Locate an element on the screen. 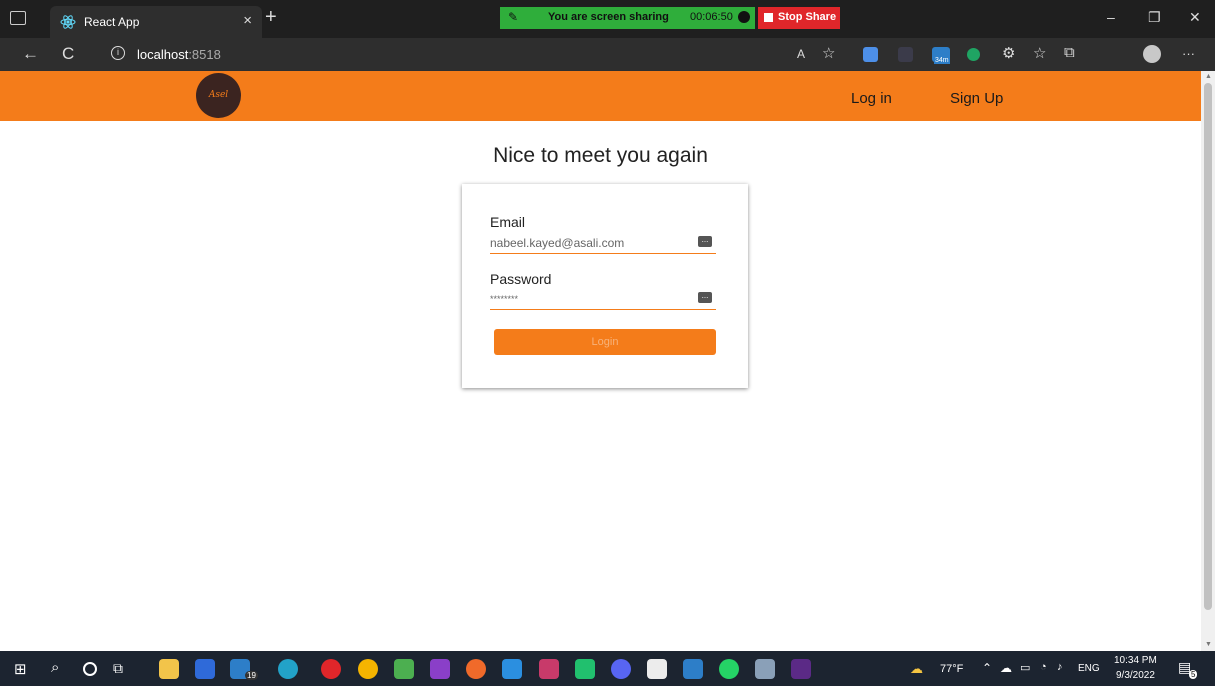 The image size is (1215, 686). read-aloud-icon: A is located at coordinates (801, 54).